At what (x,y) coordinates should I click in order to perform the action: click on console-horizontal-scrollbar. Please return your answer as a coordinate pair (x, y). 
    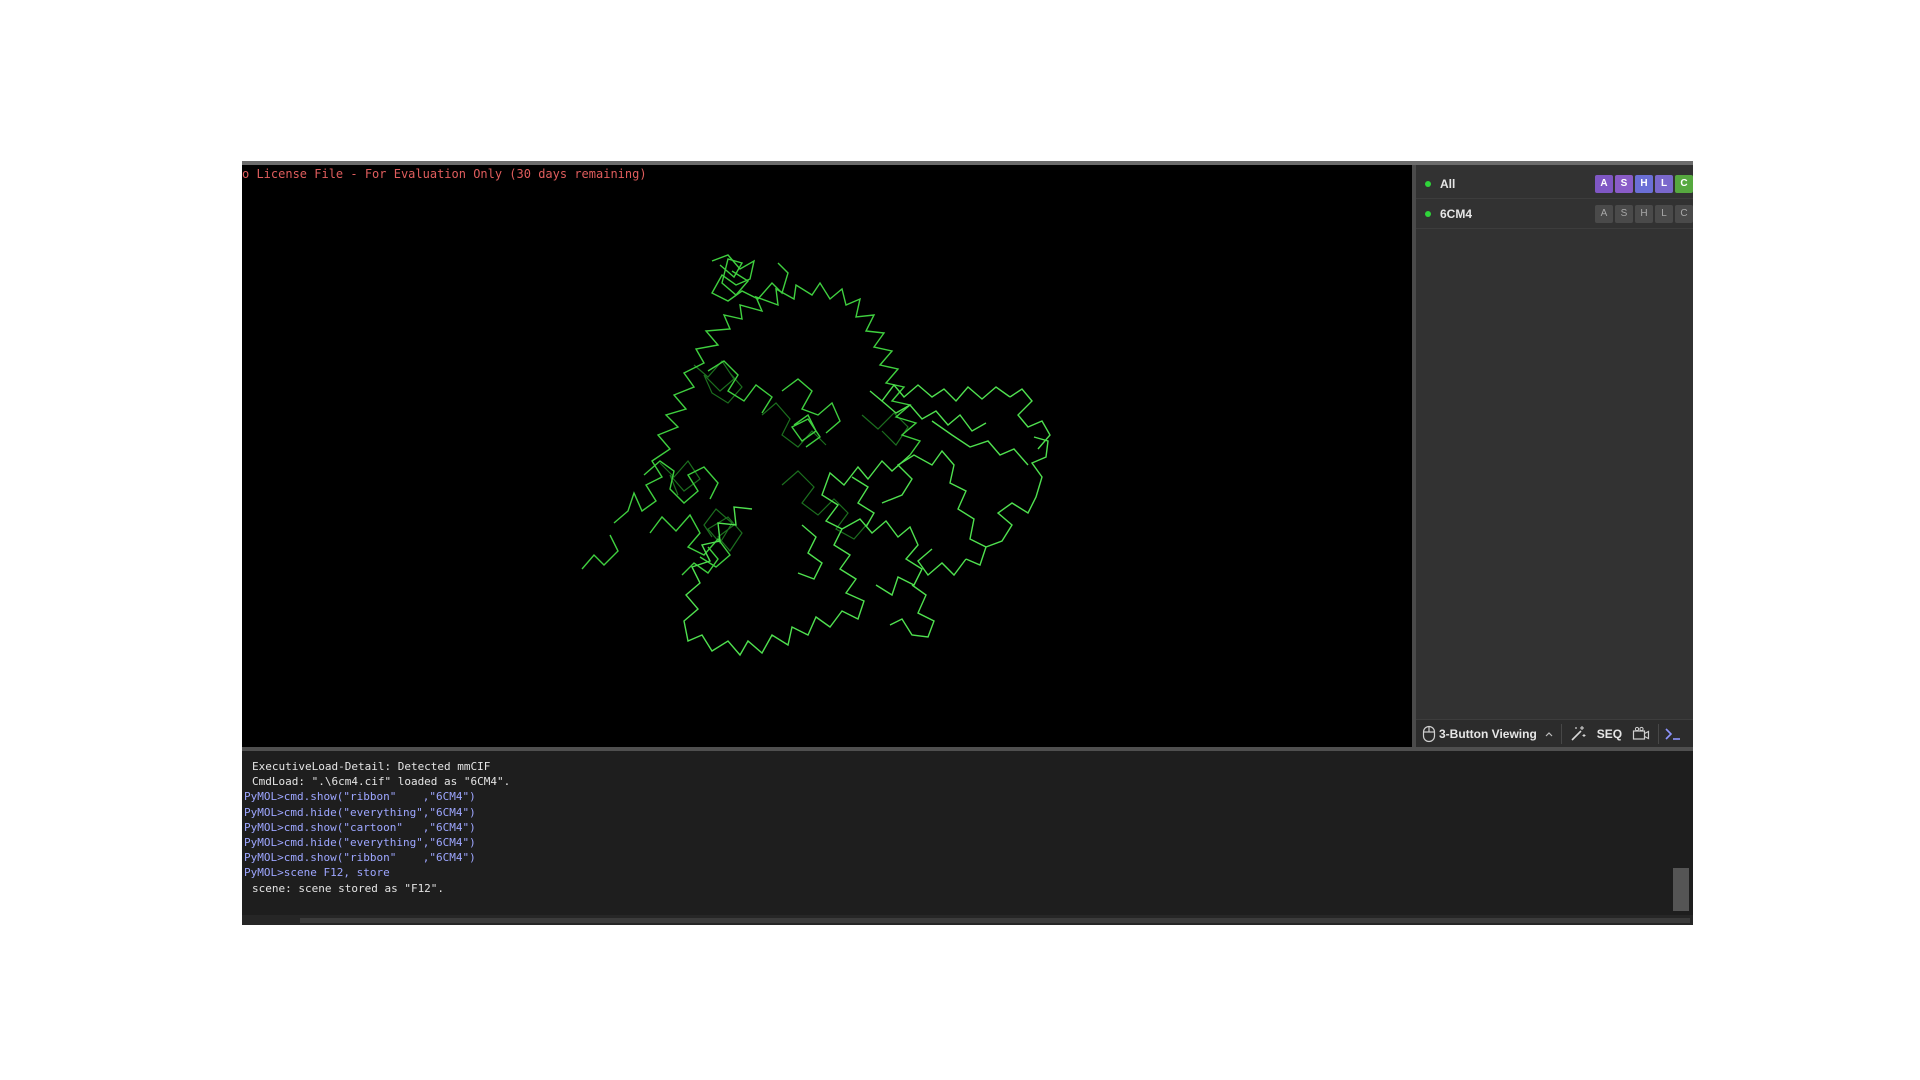
    Looking at the image, I should click on (967, 920).